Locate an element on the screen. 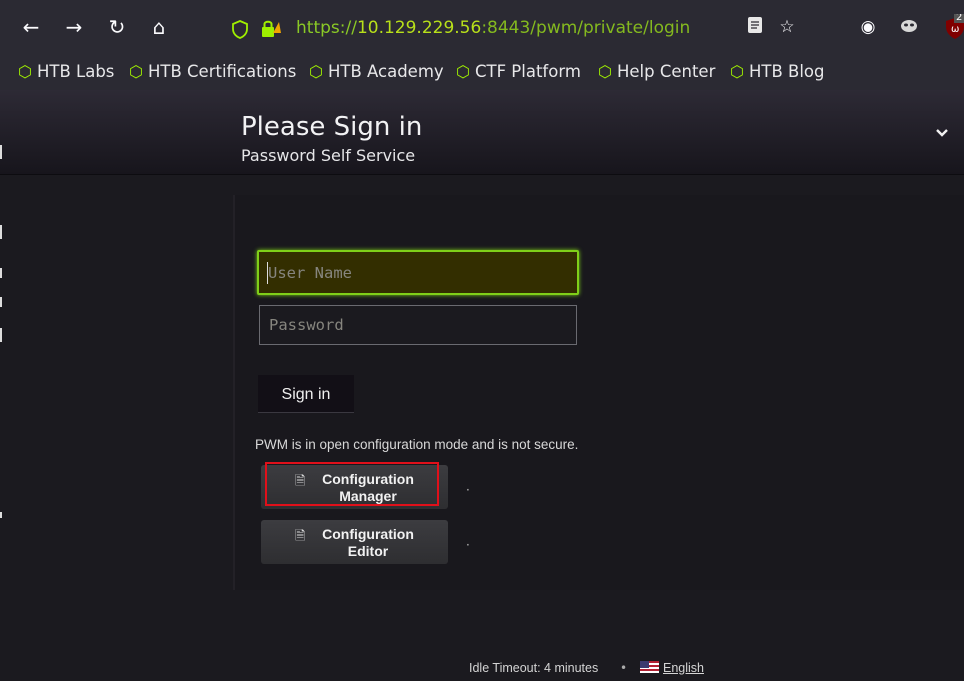  url-path: :8443/pwm/private/login is located at coordinates (586, 28).